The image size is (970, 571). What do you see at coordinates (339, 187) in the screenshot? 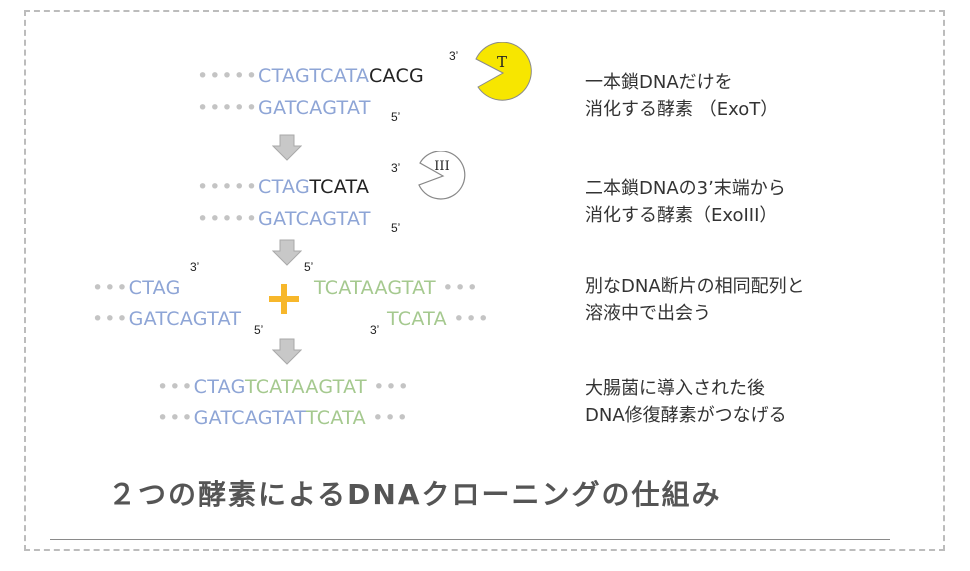
I see `strand-seq-black: TCATA` at bounding box center [339, 187].